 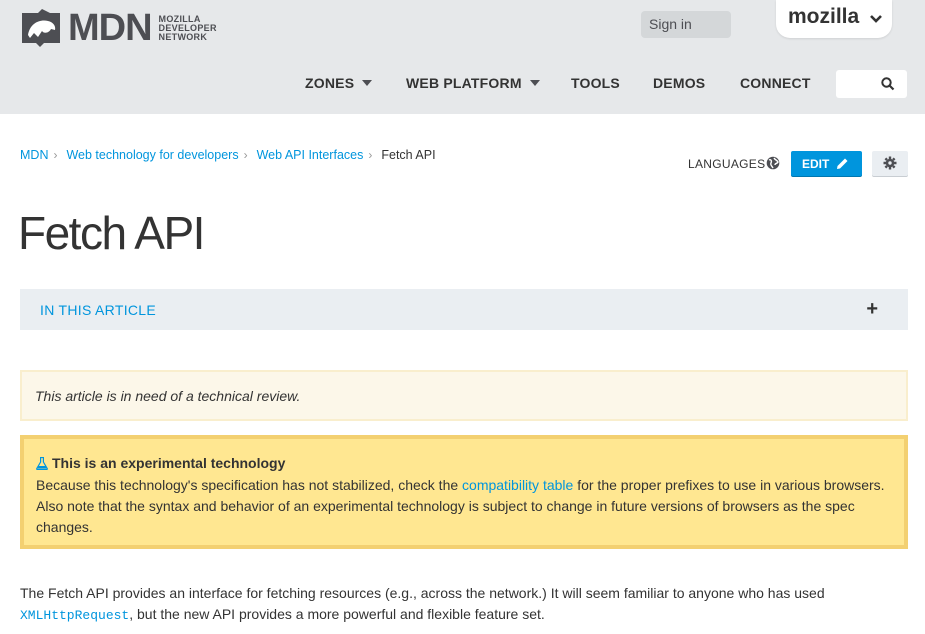 What do you see at coordinates (464, 309) in the screenshot?
I see `table-of-contents: IN THIS ARTICLE +` at bounding box center [464, 309].